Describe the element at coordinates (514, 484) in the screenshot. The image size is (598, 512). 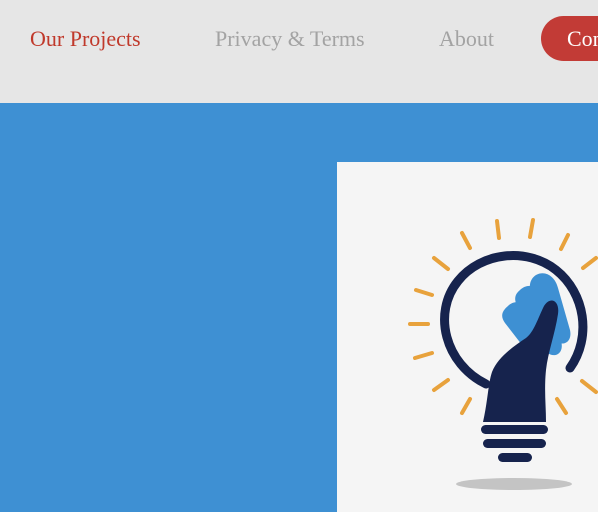
I see `bulb-shadow` at that location.